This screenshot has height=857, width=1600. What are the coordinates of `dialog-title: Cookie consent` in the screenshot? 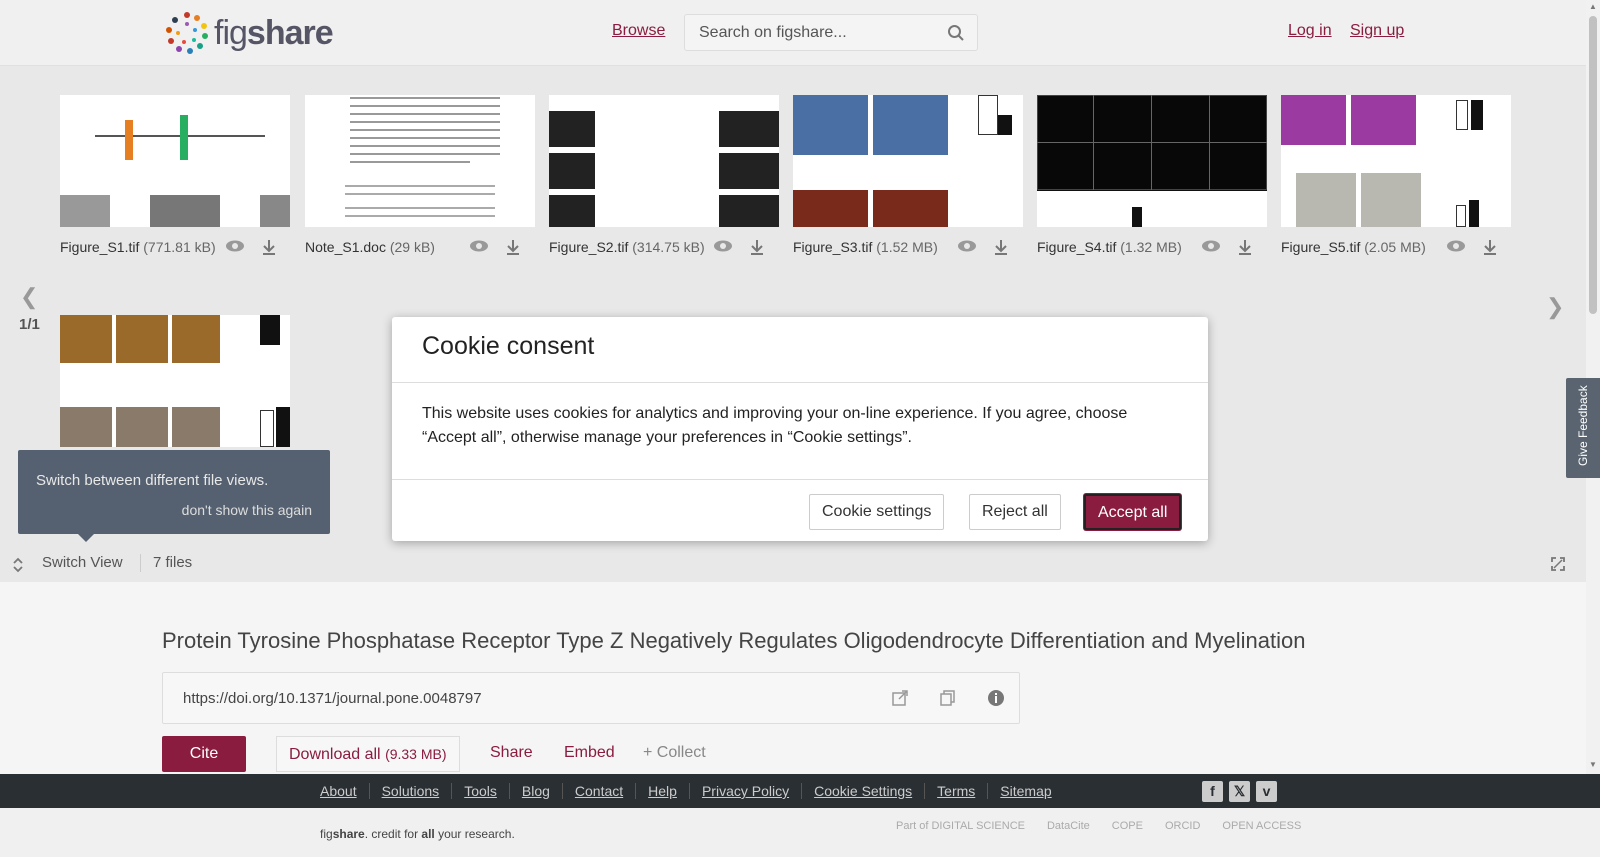 It's located at (508, 346).